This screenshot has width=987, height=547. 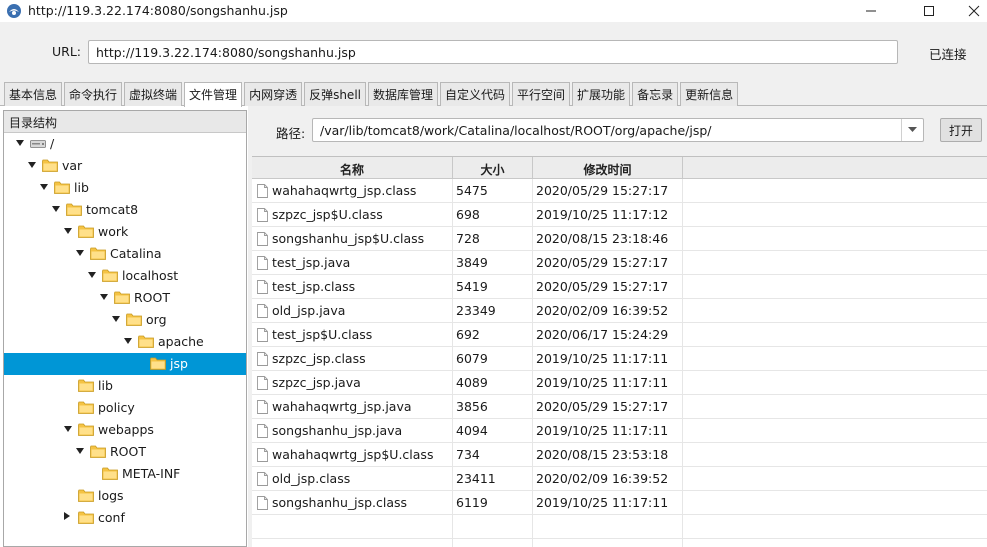 I want to click on column-header-size: 大小, so click(x=493, y=168).